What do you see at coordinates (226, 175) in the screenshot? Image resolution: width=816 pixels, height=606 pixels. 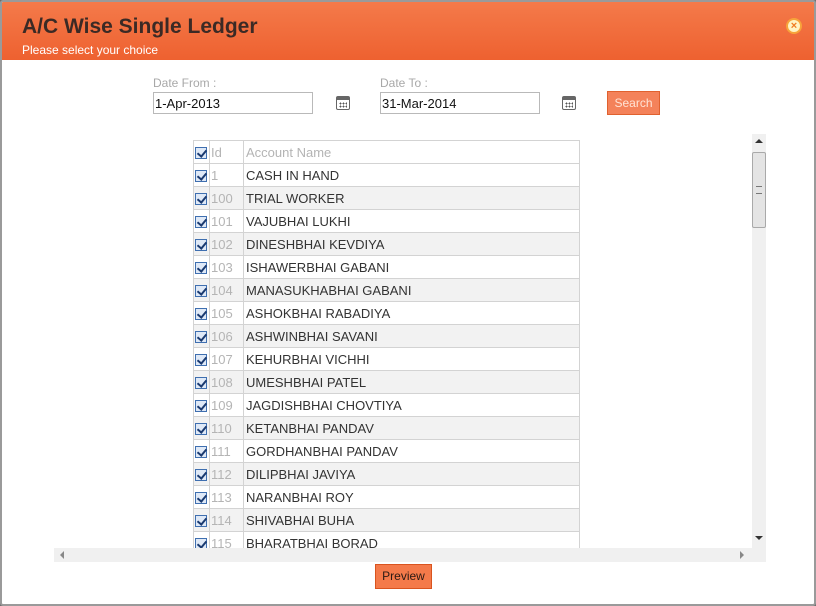 I see `account-id-cell: 1` at bounding box center [226, 175].